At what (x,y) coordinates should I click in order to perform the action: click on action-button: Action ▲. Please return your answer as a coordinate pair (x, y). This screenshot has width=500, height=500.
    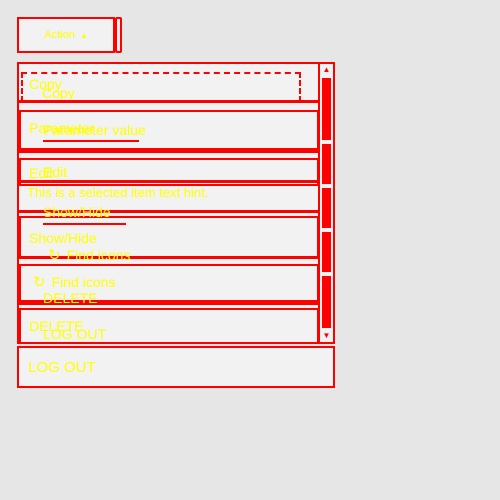
    Looking at the image, I should click on (66, 35).